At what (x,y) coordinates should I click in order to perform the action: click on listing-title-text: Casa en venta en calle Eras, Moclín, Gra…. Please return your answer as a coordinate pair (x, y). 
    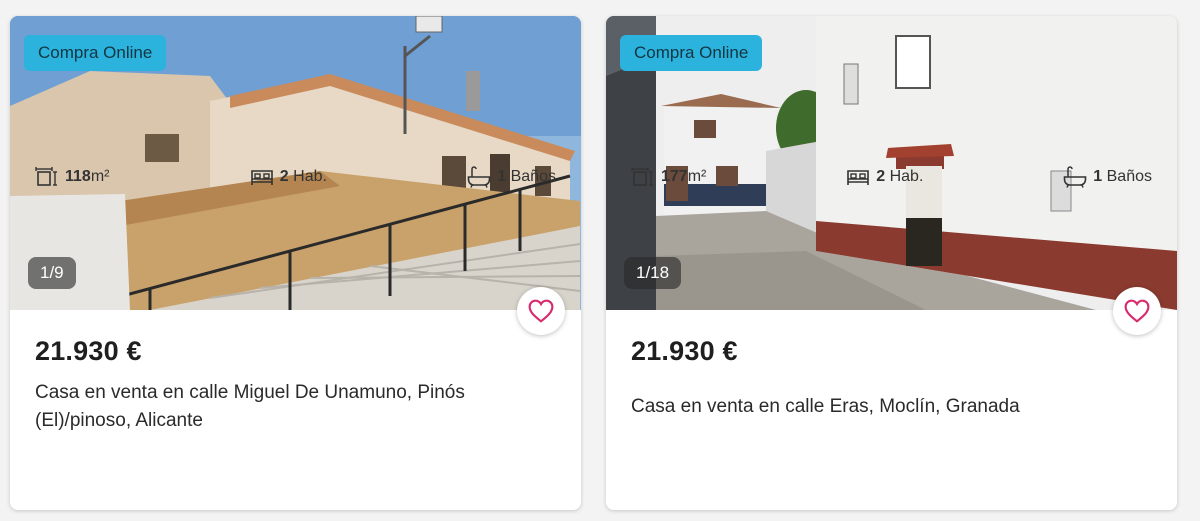
    Looking at the image, I should click on (825, 406).